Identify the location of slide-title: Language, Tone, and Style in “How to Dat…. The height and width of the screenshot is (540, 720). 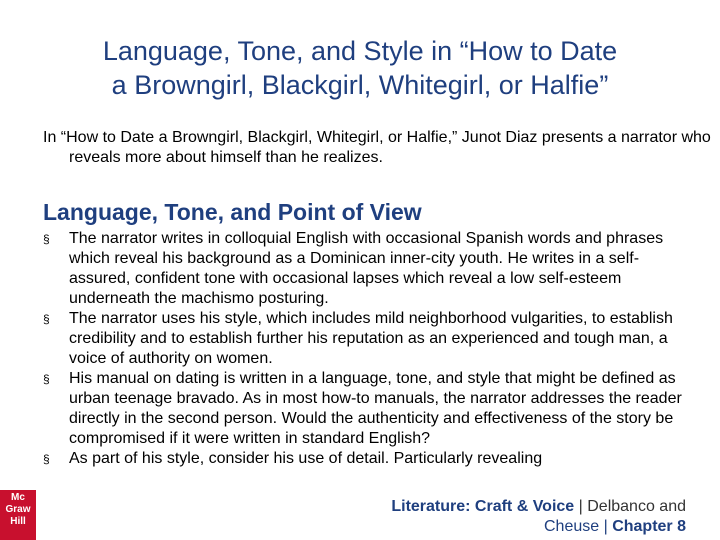
(360, 68).